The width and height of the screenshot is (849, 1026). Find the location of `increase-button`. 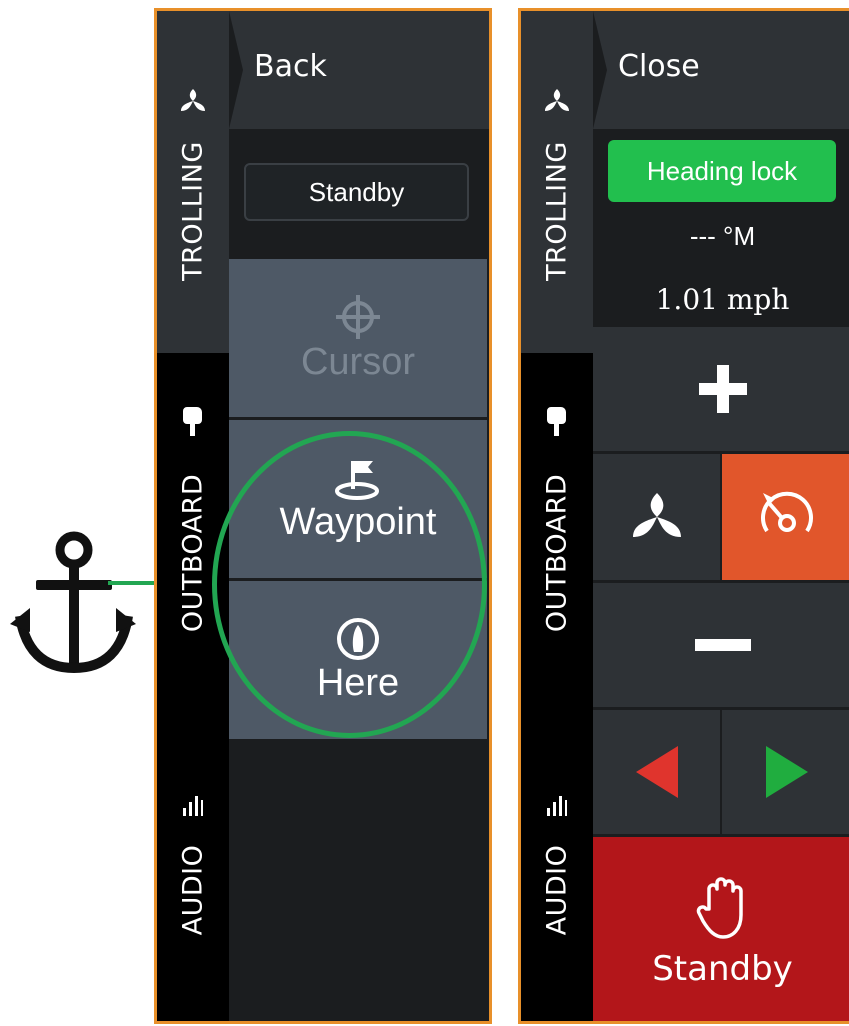

increase-button is located at coordinates (721, 389).